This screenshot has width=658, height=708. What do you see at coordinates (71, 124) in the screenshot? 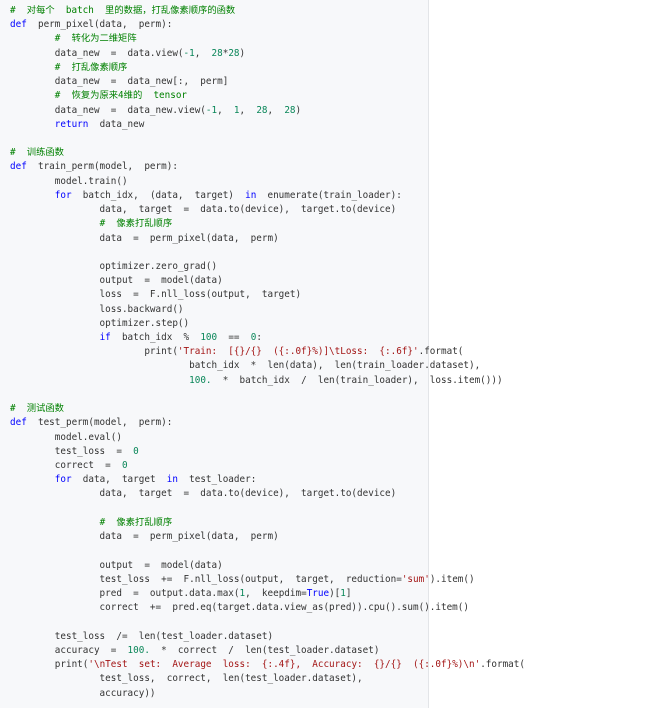
I see `code-token: return` at bounding box center [71, 124].